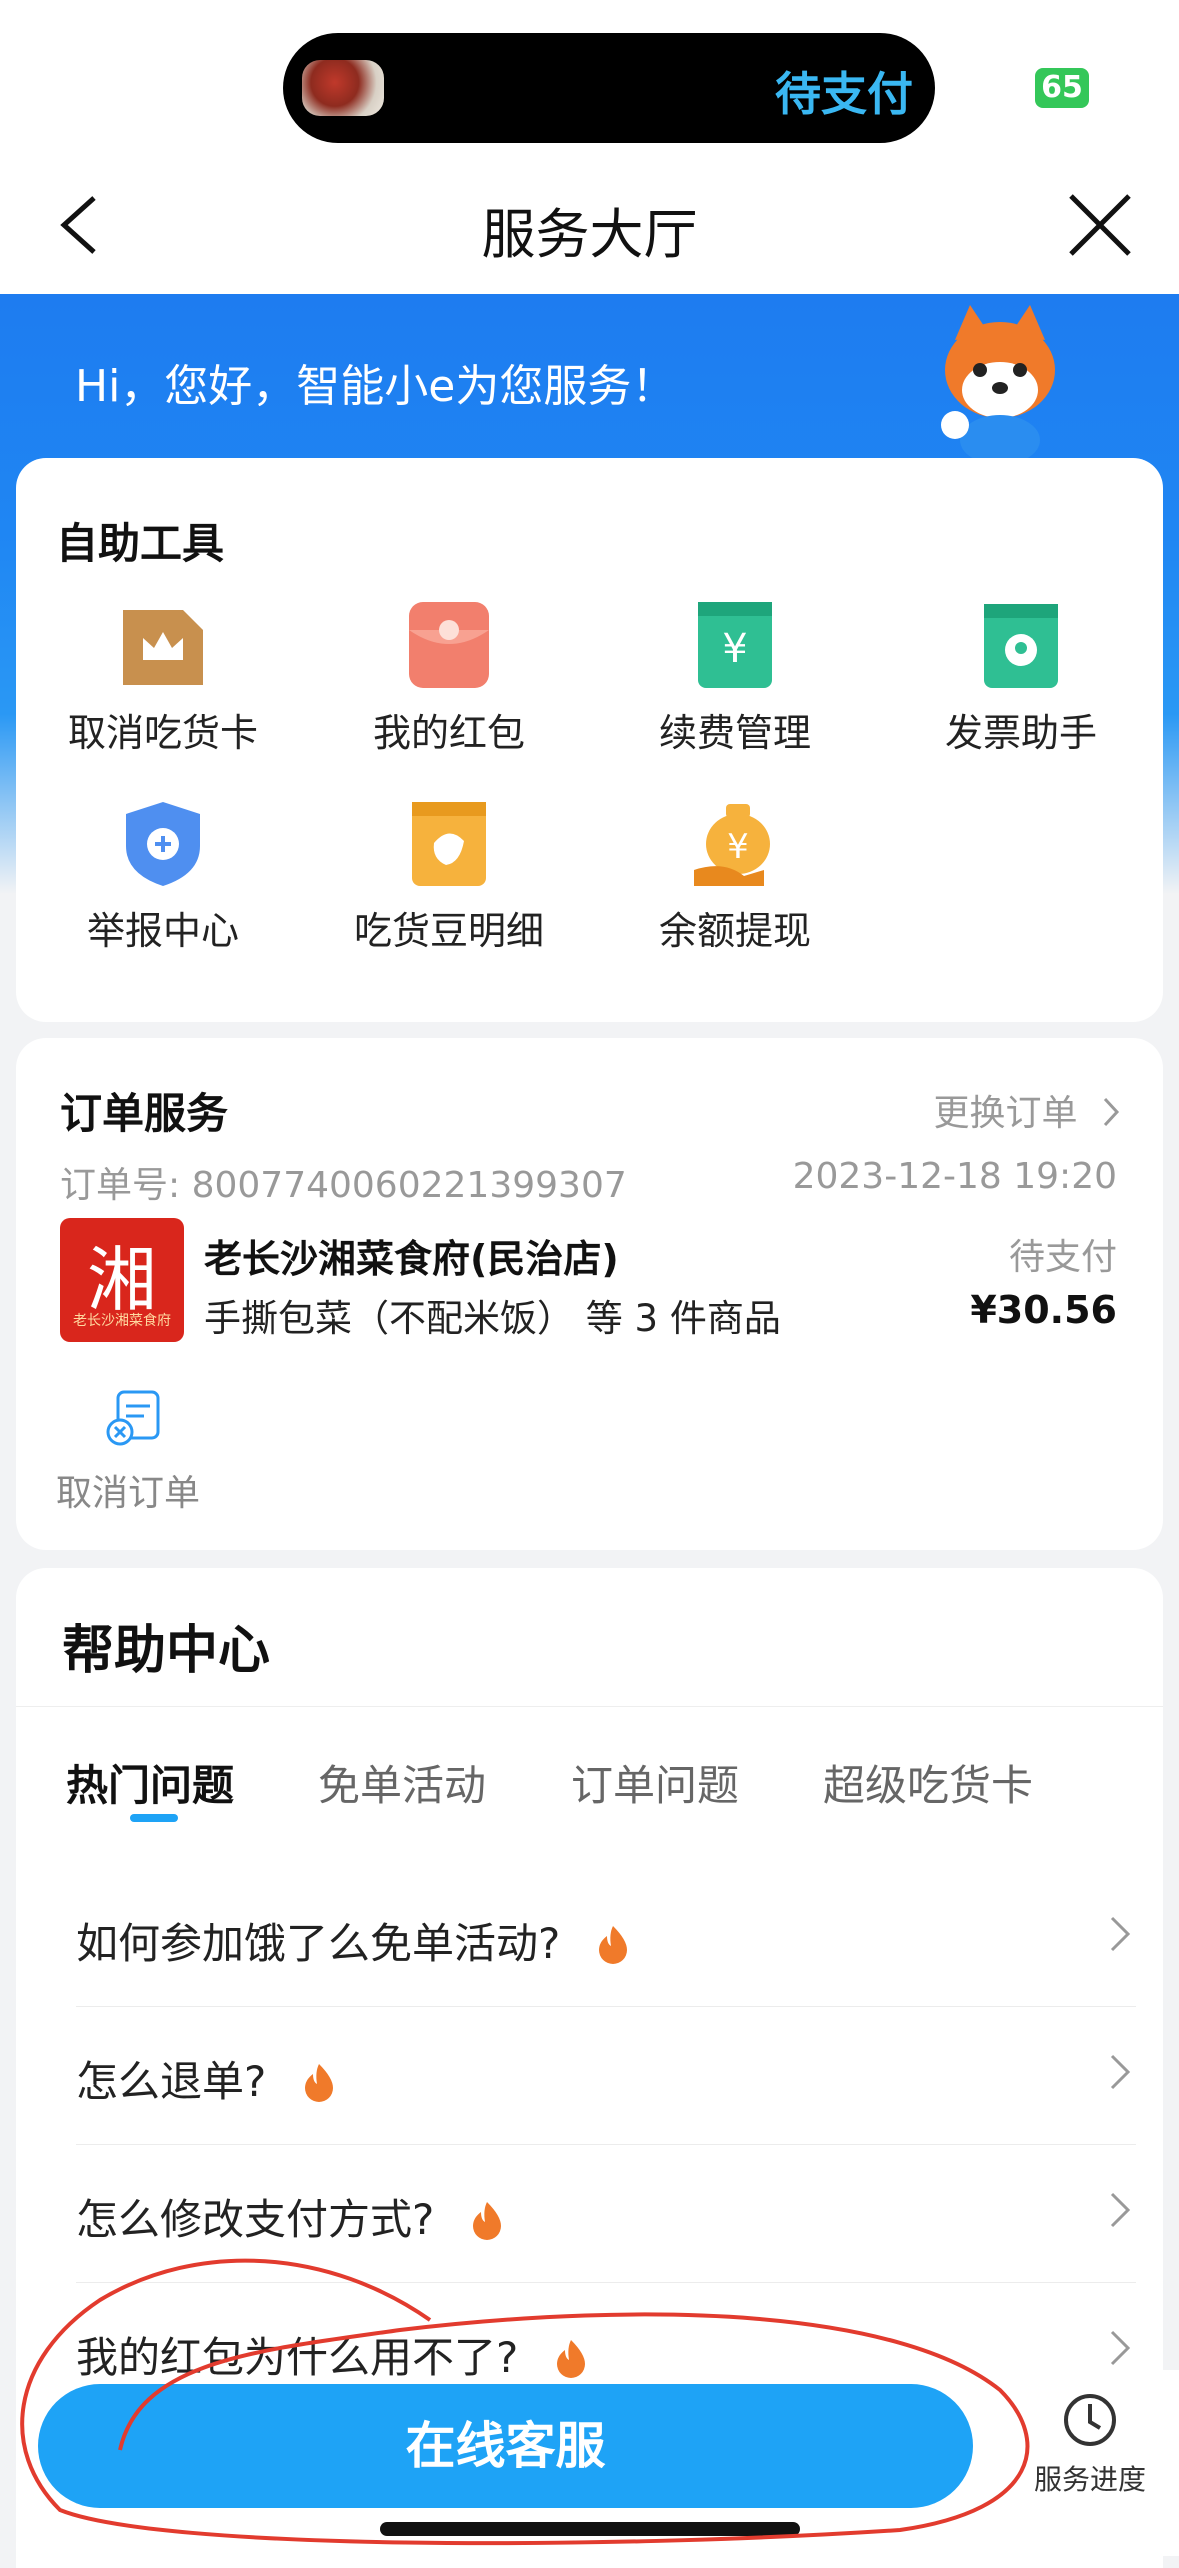 Image resolution: width=1179 pixels, height=2568 pixels. I want to click on tool-balance-withdraw: ¥ 余额提现, so click(735, 876).